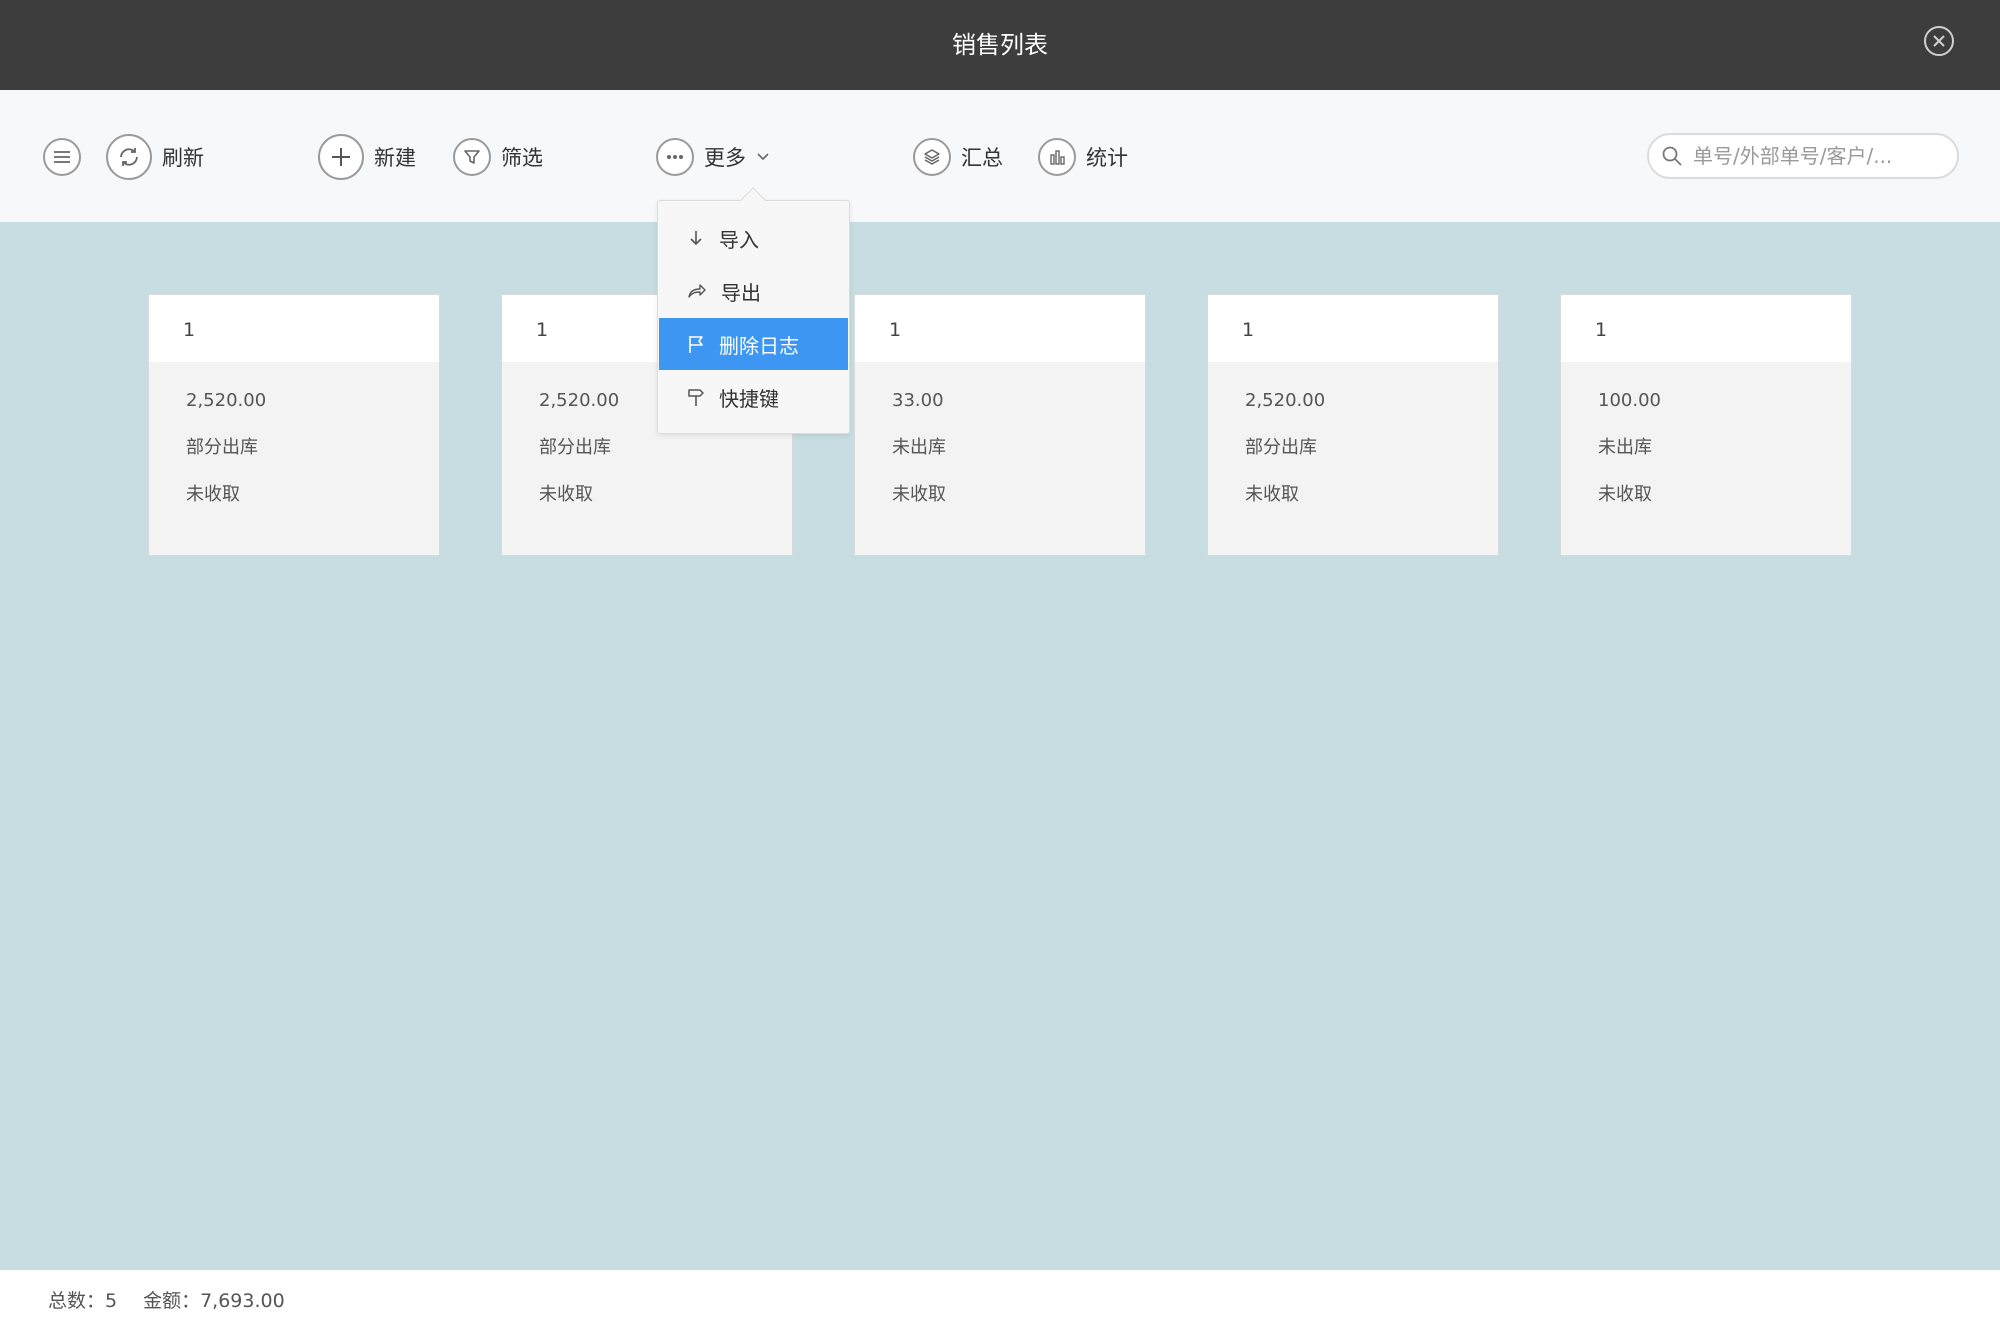 This screenshot has height=1328, width=2000. Describe the element at coordinates (1672, 156) in the screenshot. I see `search-icon` at that location.